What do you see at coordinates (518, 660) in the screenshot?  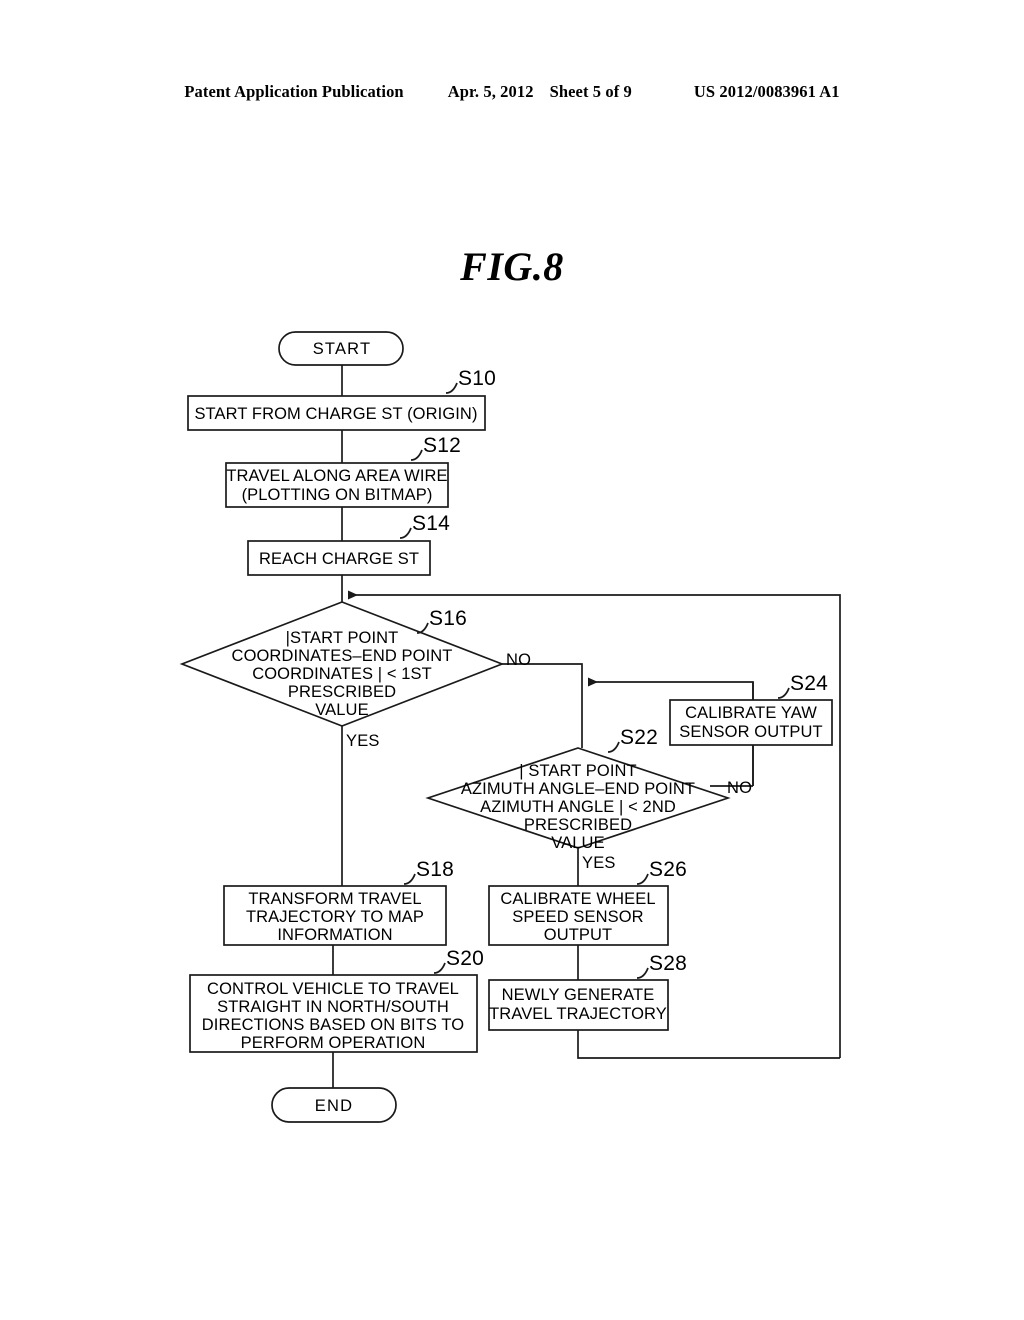 I see `branch-label-s16-no: NO` at bounding box center [518, 660].